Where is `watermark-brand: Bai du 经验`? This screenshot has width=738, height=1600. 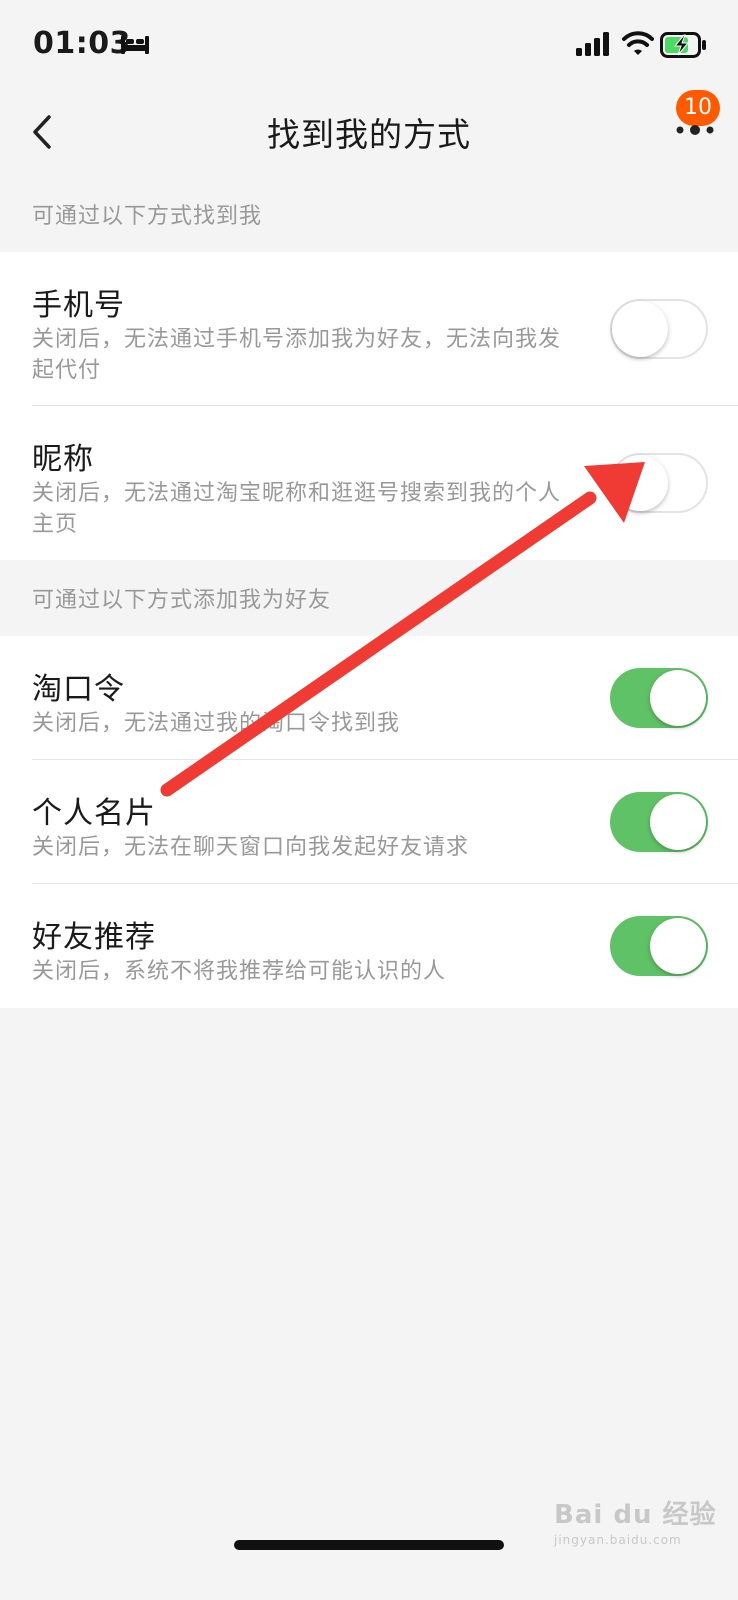 watermark-brand: Bai du 经验 is located at coordinates (635, 1515).